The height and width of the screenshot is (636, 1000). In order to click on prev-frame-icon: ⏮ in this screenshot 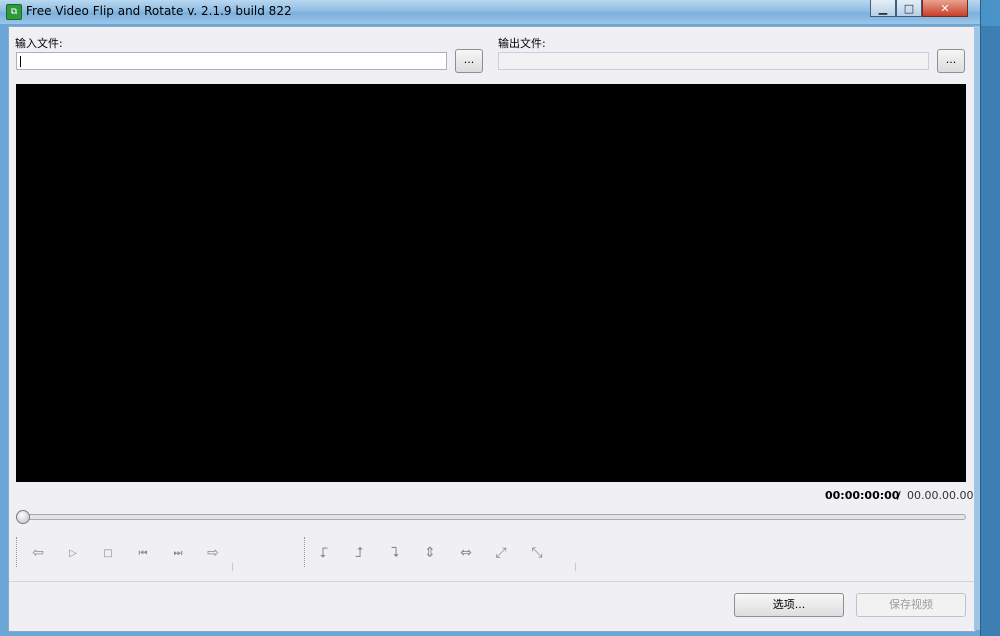, I will do `click(143, 553)`.